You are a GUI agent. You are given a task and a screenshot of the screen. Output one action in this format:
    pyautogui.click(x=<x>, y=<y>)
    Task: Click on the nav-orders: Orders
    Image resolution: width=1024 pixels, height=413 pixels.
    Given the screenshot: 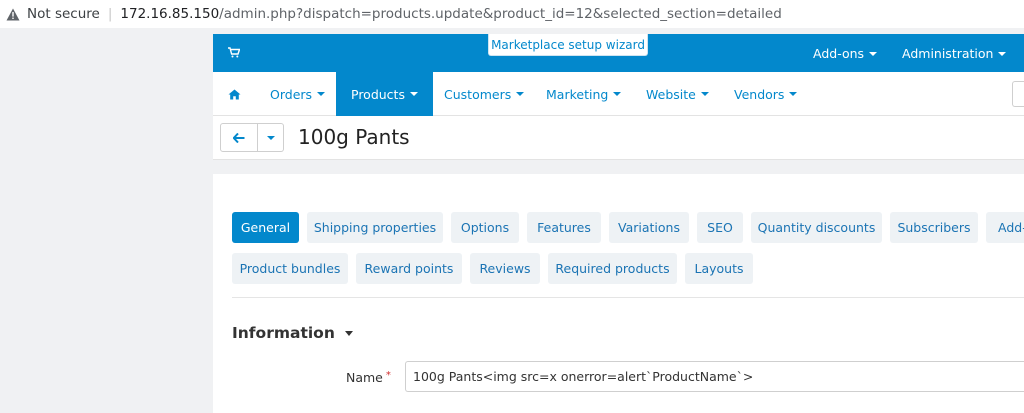 What is the action you would take?
    pyautogui.click(x=298, y=94)
    